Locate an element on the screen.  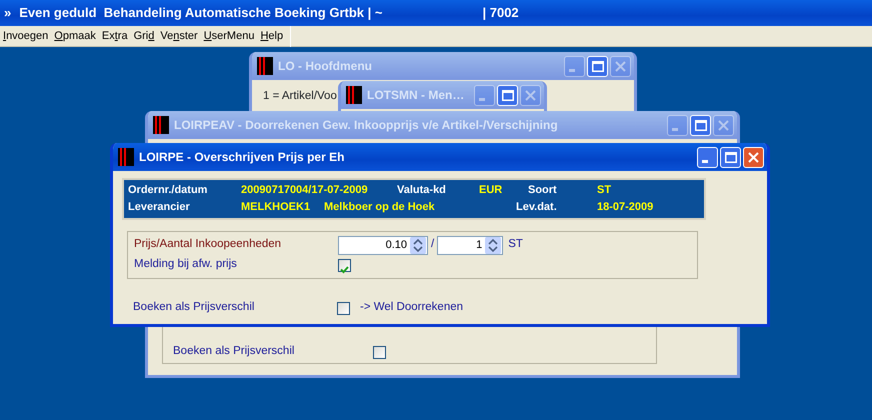
field-label: Valuta-kd is located at coordinates (422, 190).